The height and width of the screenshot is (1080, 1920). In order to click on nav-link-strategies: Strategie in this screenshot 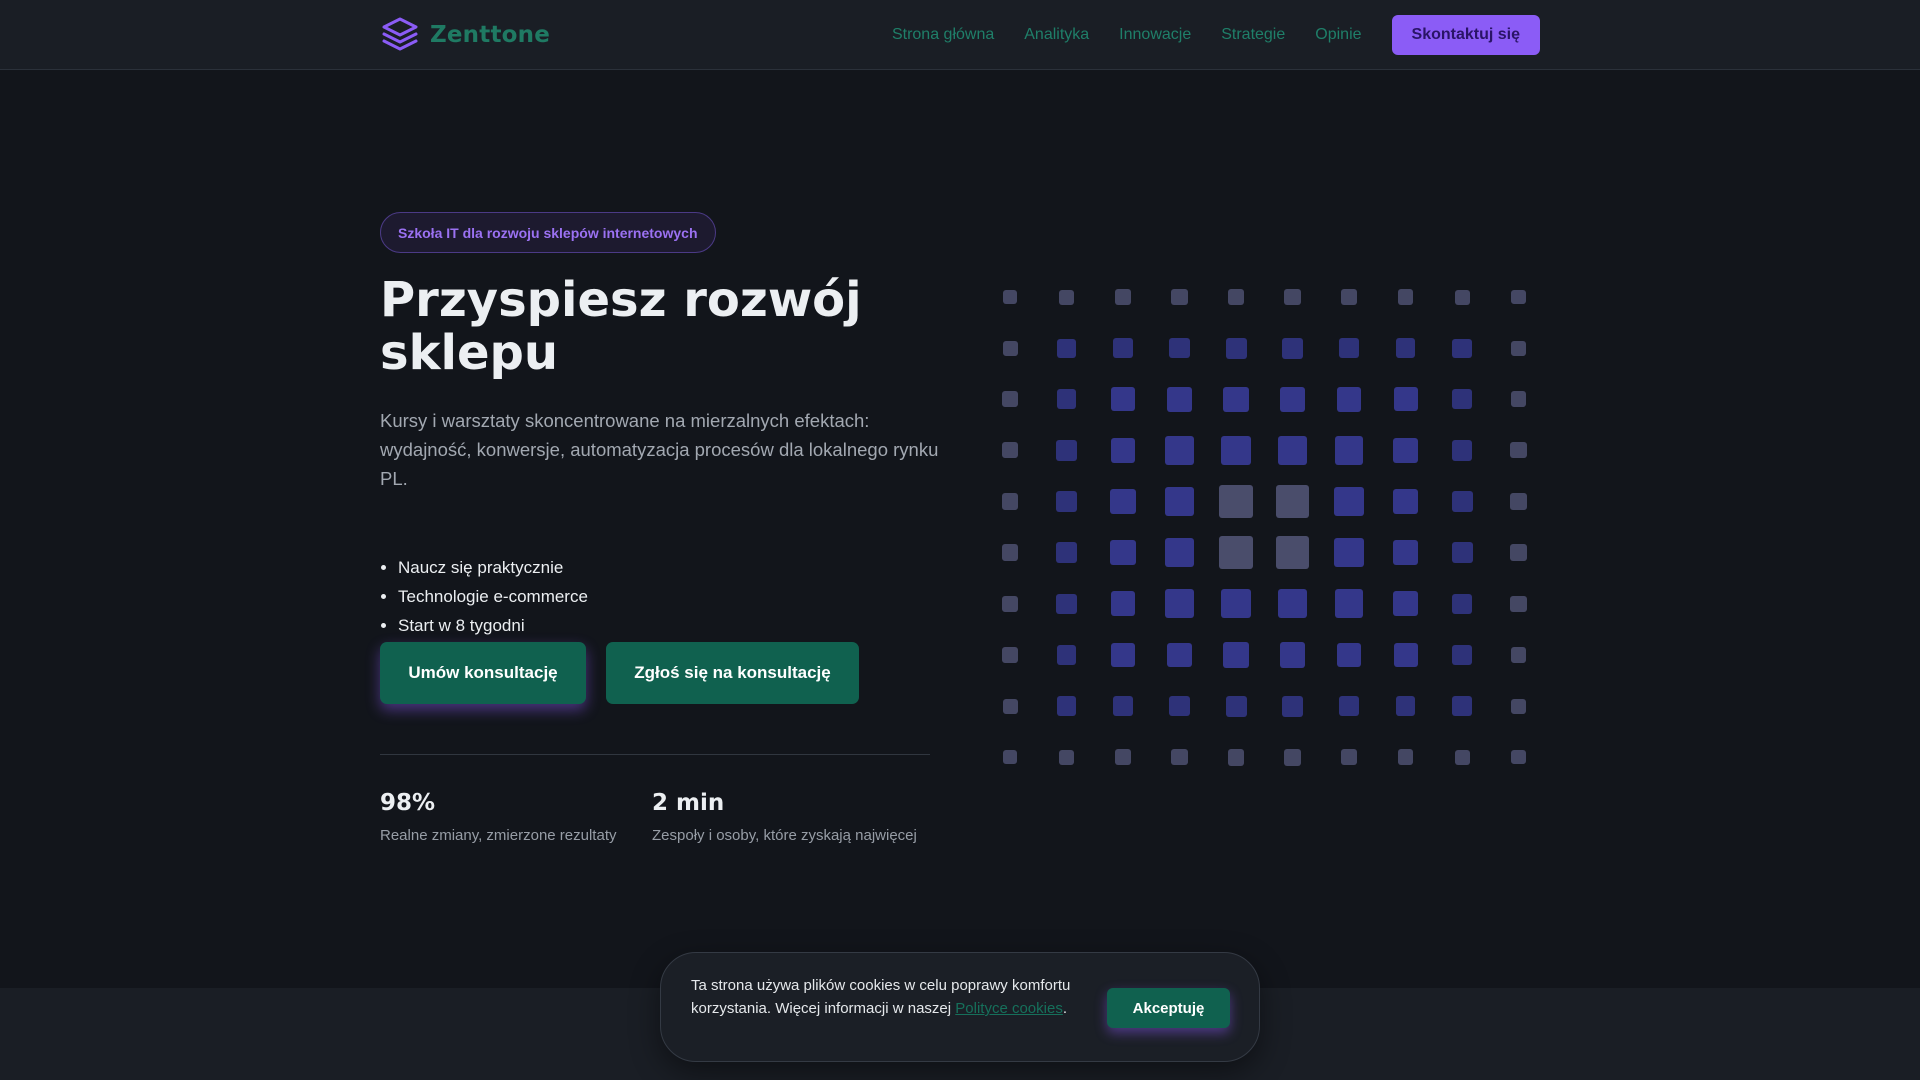, I will do `click(1253, 35)`.